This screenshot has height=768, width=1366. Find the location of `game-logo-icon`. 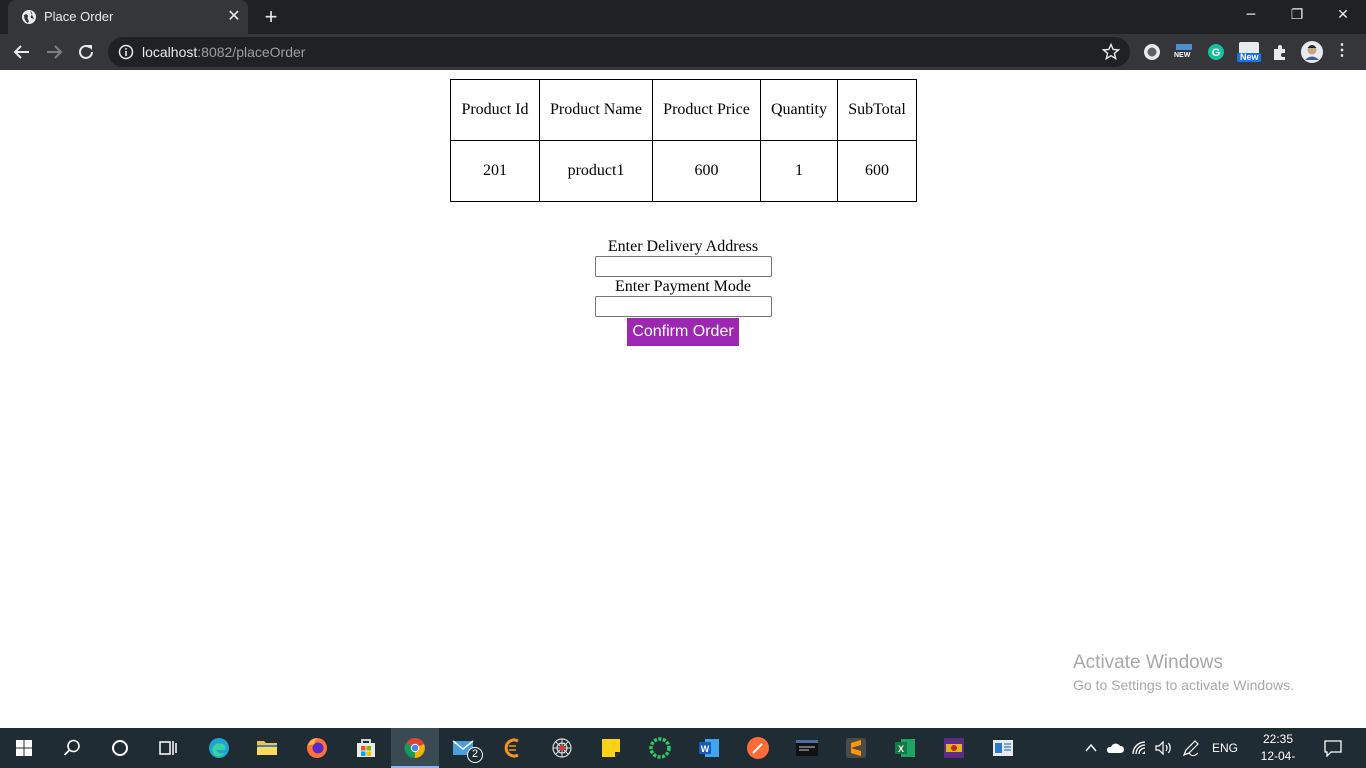

game-logo-icon is located at coordinates (954, 748).